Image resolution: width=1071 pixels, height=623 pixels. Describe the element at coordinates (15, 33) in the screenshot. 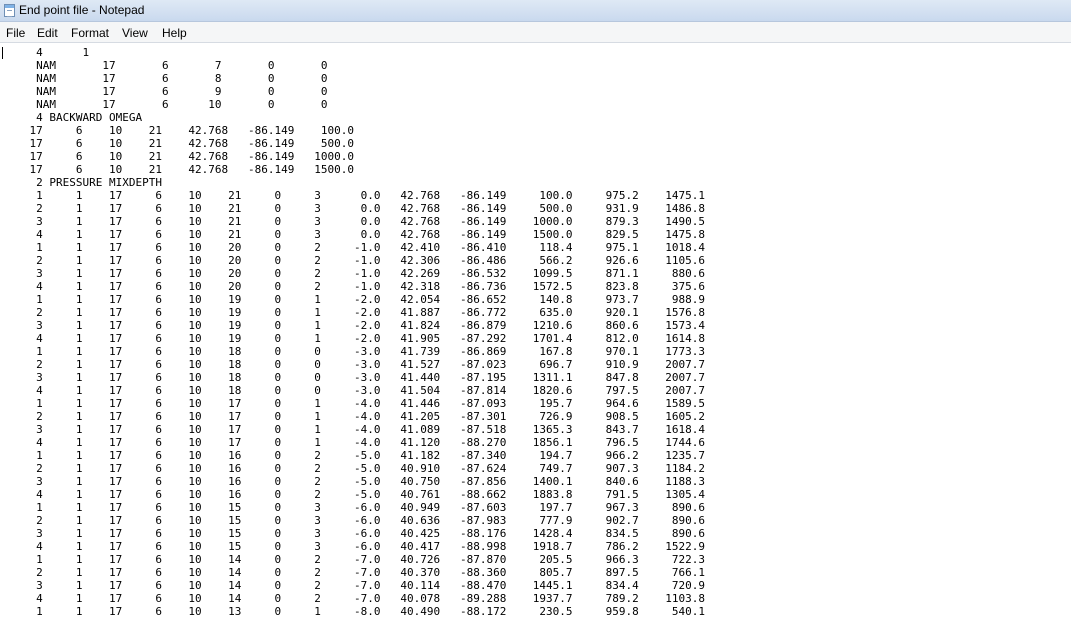

I see `menu-file: File` at that location.